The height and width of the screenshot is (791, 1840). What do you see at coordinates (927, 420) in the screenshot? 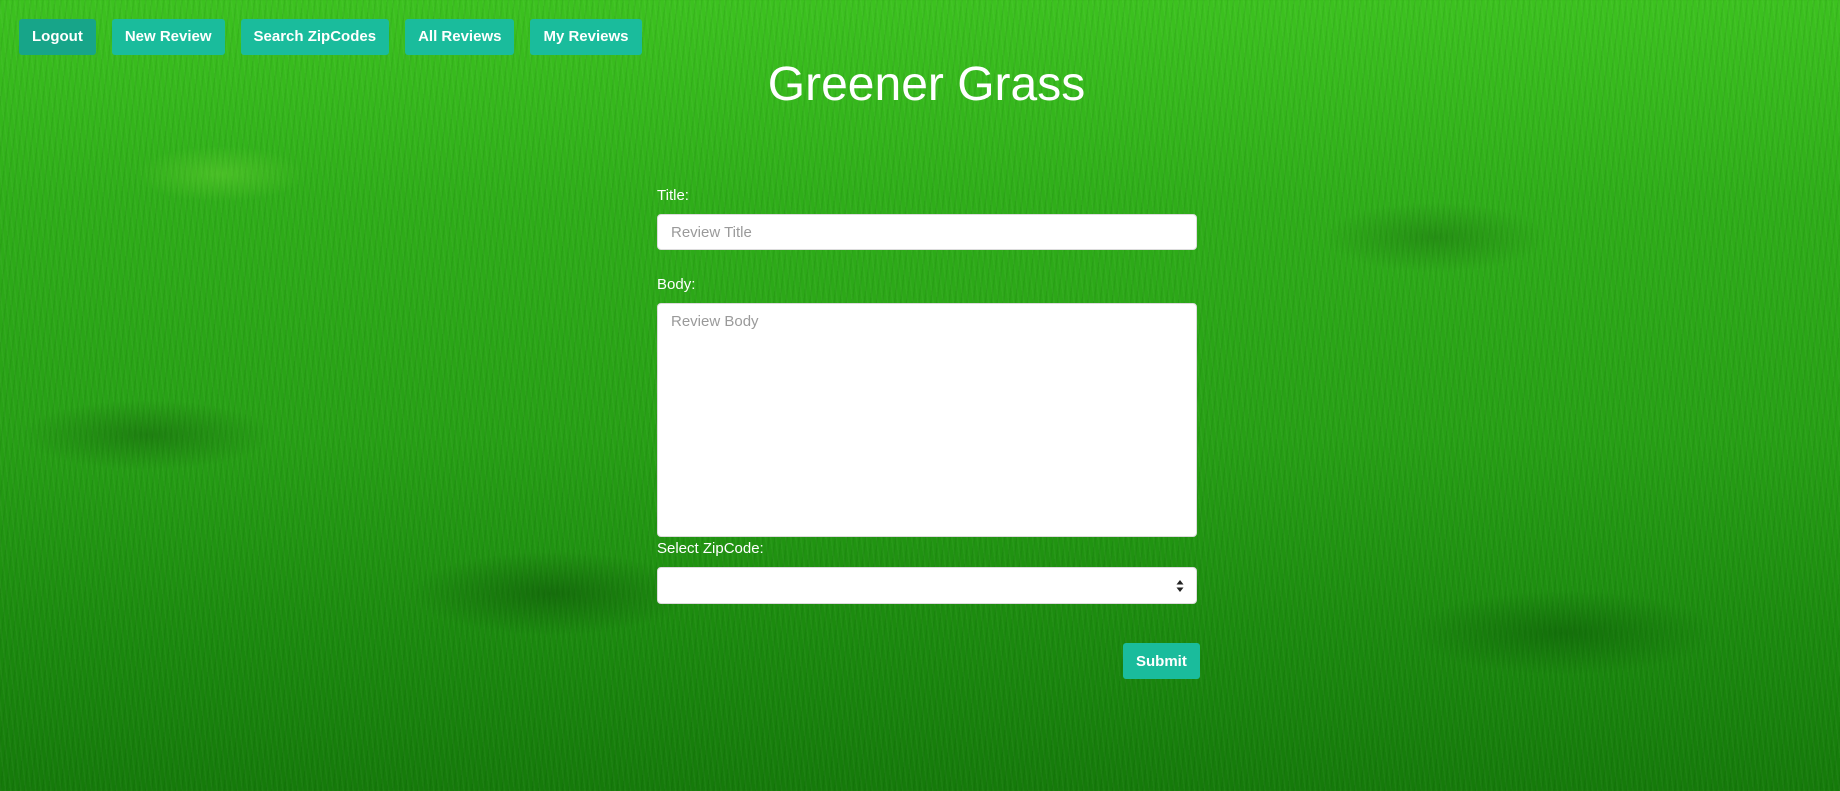
I see `body-textarea` at bounding box center [927, 420].